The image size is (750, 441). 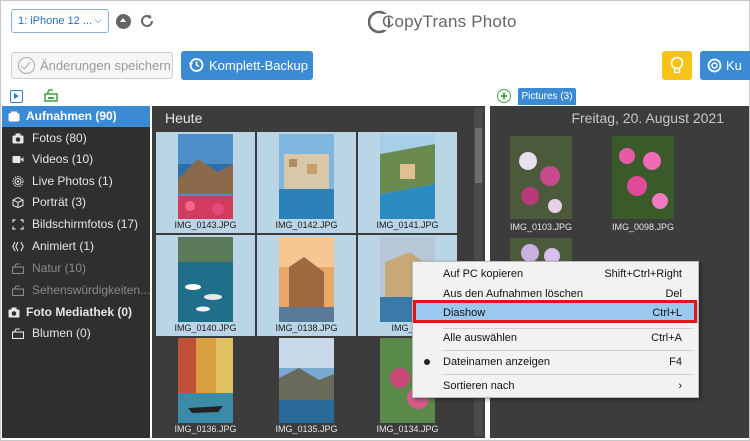 I want to click on tab-pictures-label: Pictures (3), so click(x=547, y=96).